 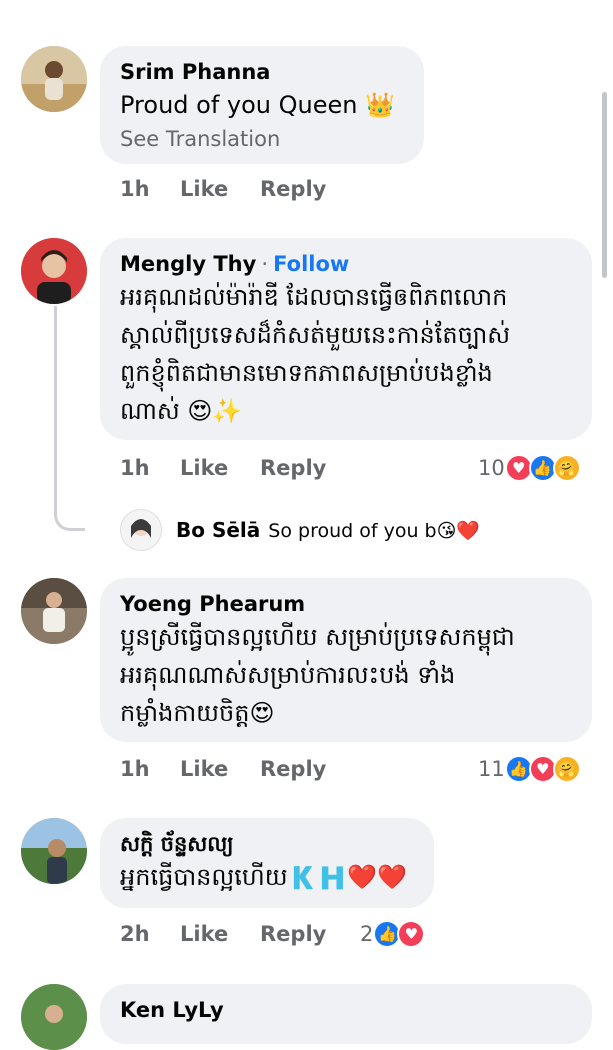 What do you see at coordinates (367, 934) in the screenshot?
I see `reaction-count: 2` at bounding box center [367, 934].